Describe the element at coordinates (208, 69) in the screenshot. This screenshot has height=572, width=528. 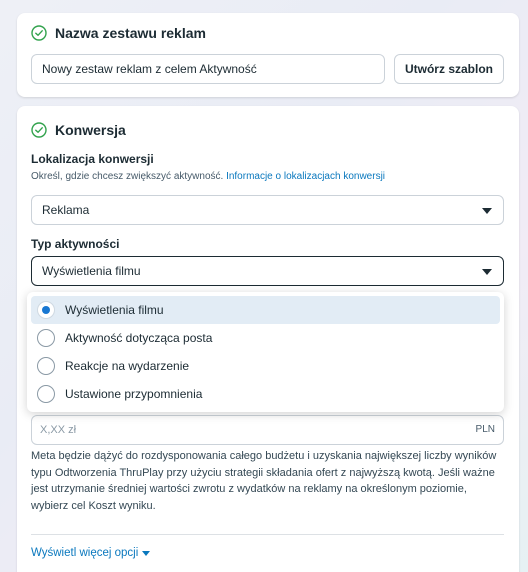
I see `ad-set-name-input: Nowy zestaw reklam z celem Aktywność` at that location.